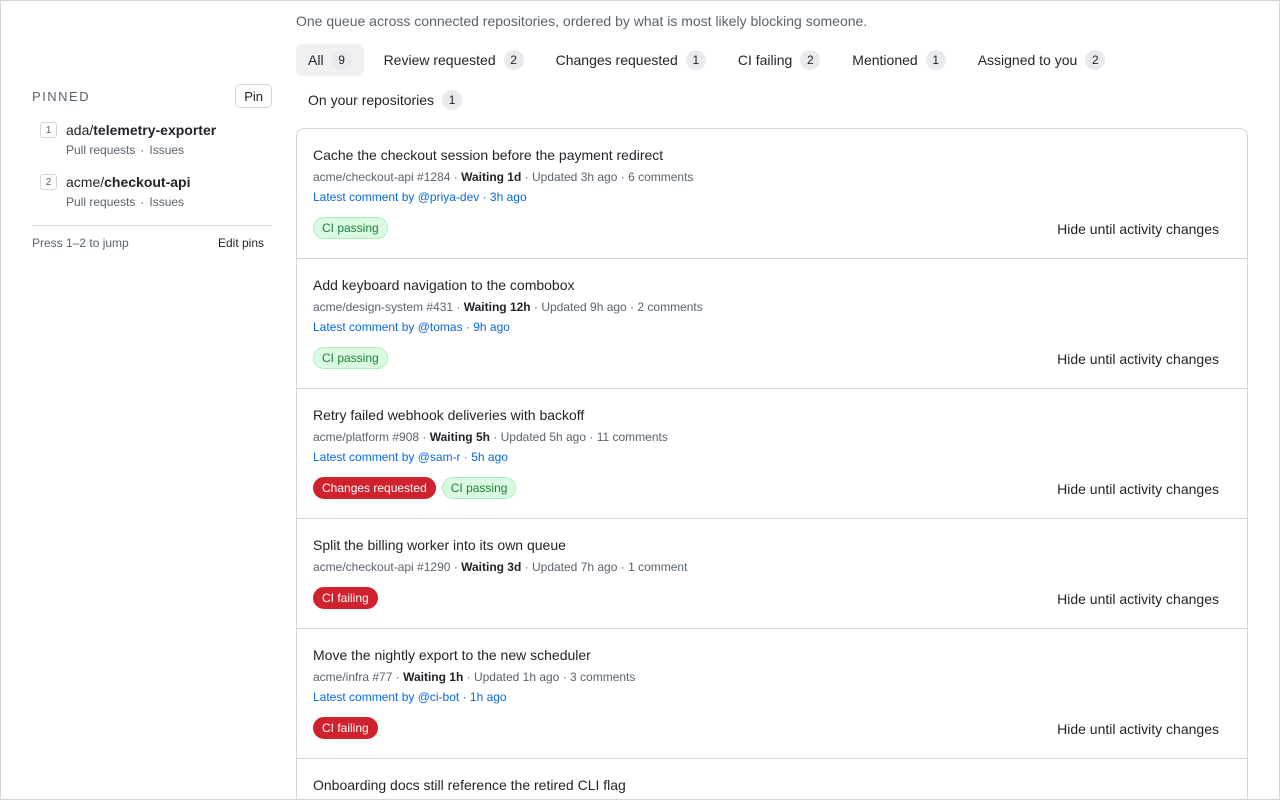 Image resolution: width=1280 pixels, height=800 pixels. I want to click on jump-hint: Press 1–2 to jump, so click(80, 243).